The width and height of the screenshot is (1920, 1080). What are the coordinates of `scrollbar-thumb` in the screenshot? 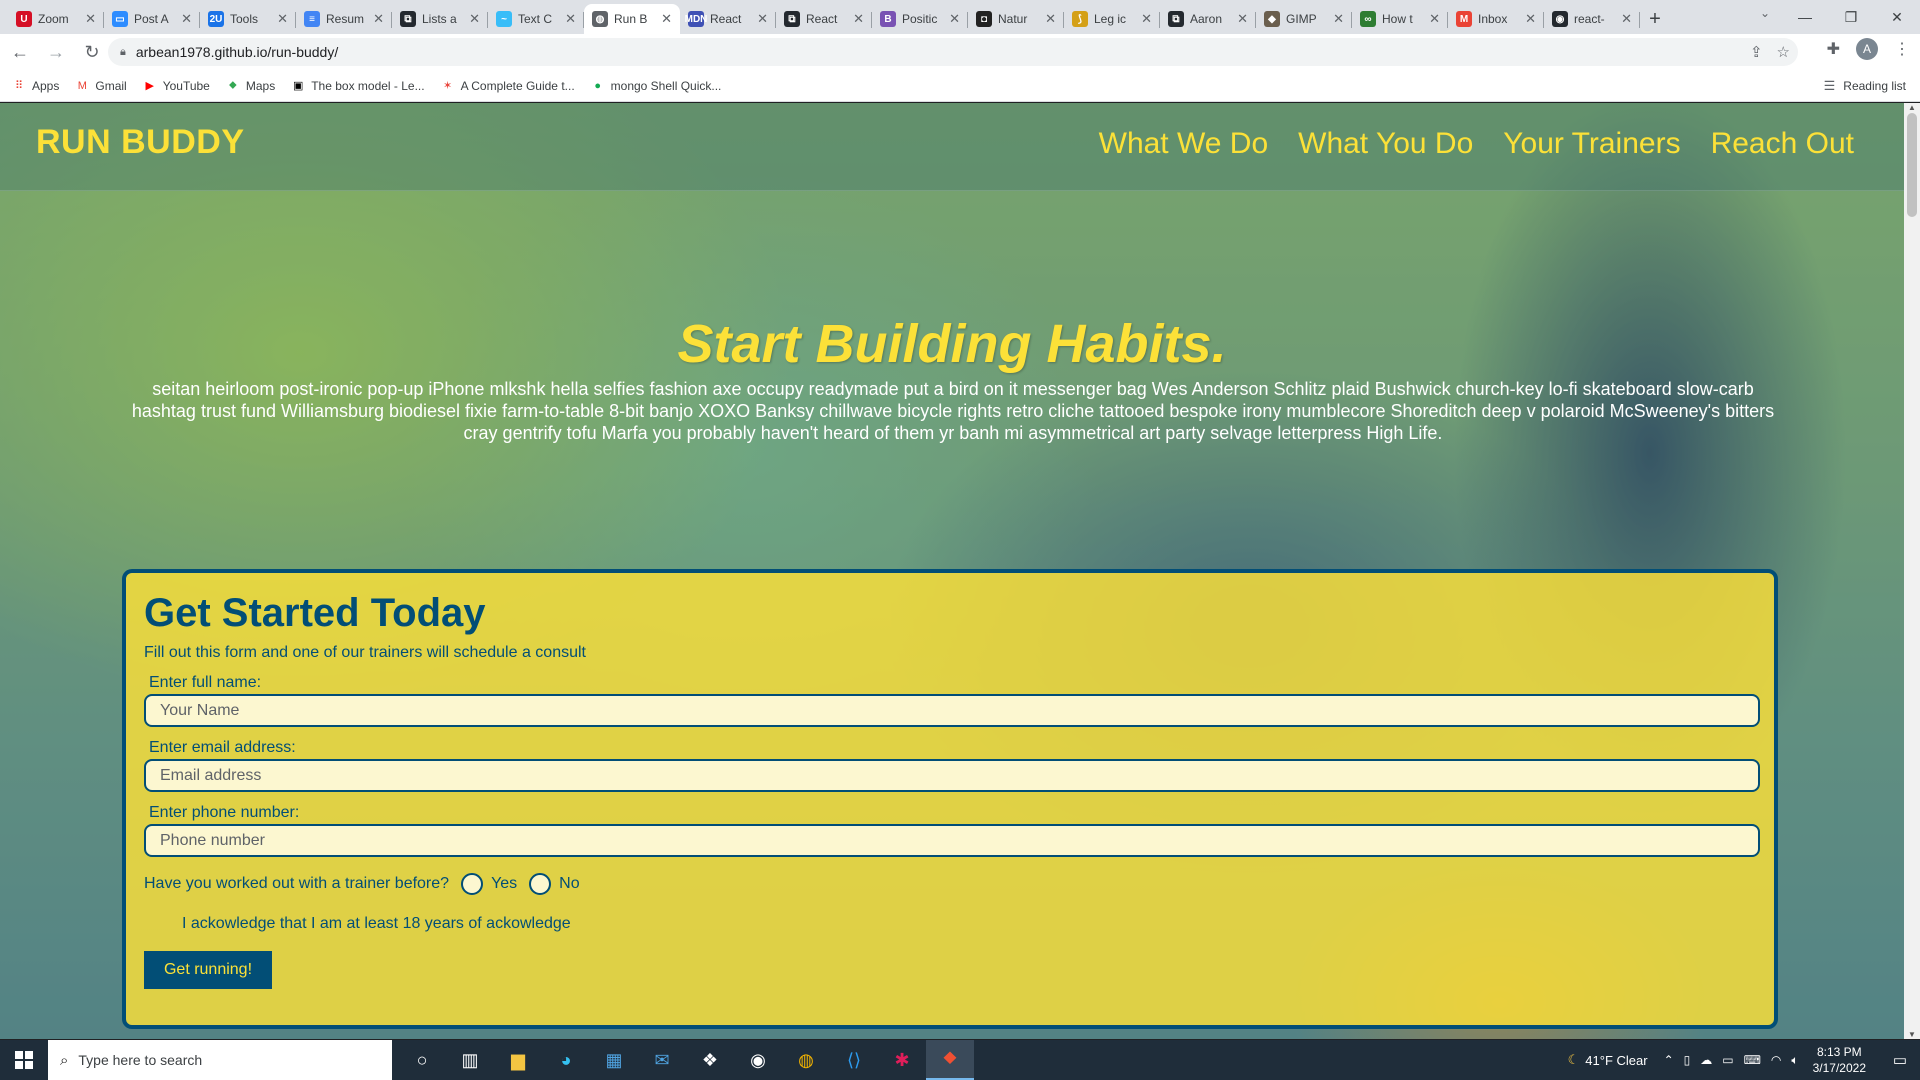 It's located at (1912, 165).